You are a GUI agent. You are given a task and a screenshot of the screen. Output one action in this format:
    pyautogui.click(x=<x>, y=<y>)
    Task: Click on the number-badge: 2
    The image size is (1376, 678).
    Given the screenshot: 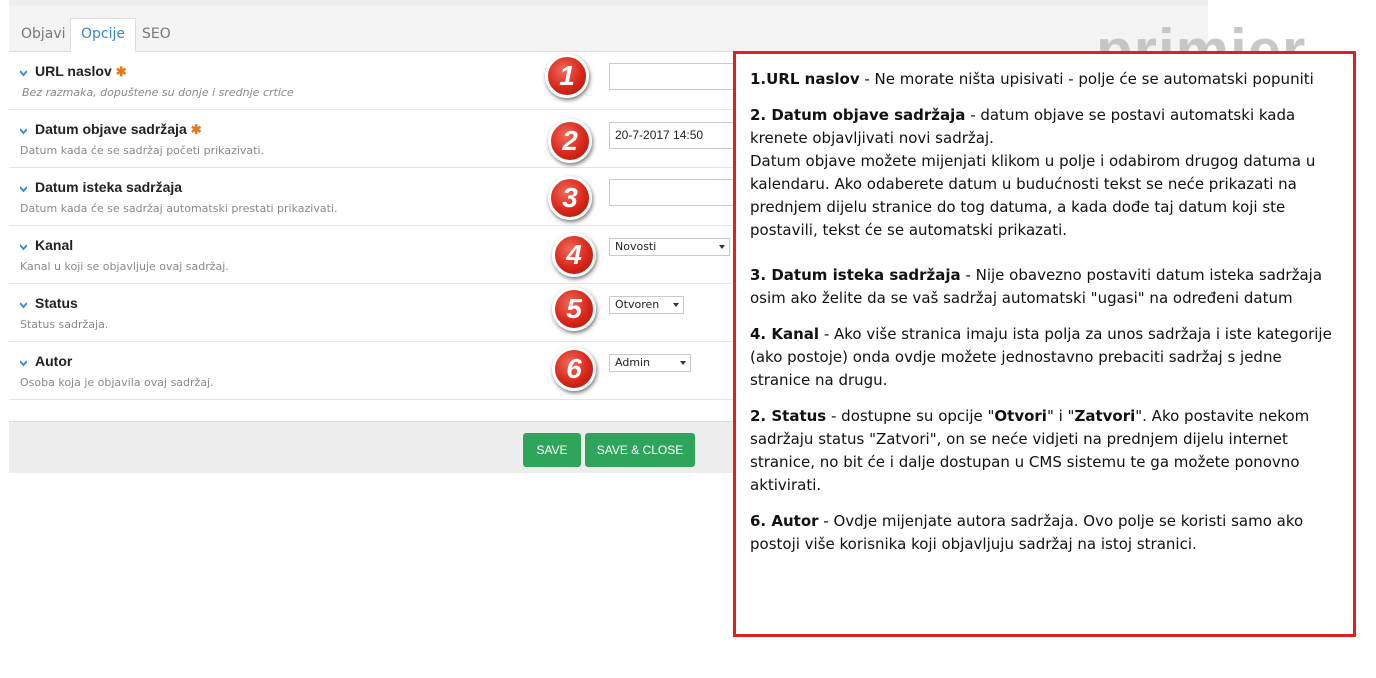 What is the action you would take?
    pyautogui.click(x=570, y=141)
    